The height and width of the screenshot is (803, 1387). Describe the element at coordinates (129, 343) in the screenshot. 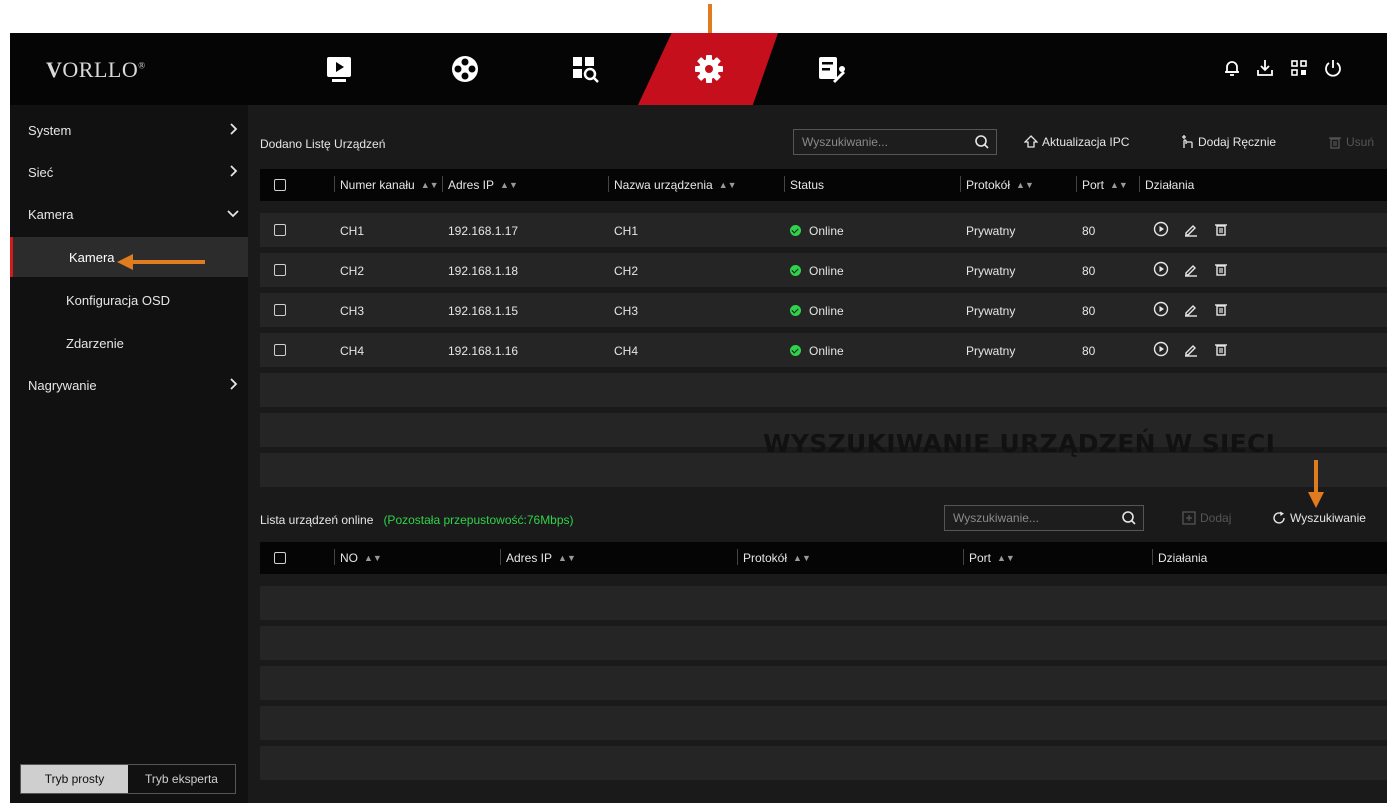

I see `sidebar-item-event: Zdarzenie` at that location.